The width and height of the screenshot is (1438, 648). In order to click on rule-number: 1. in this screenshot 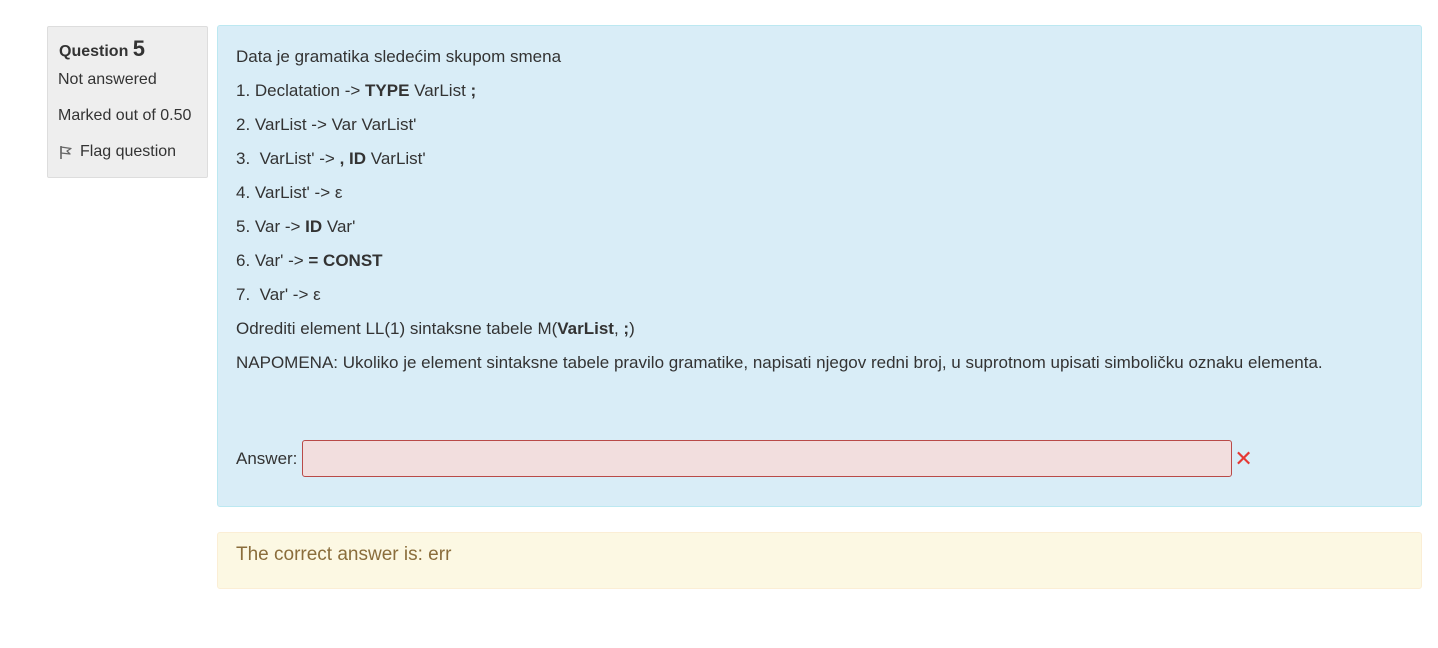, I will do `click(245, 90)`.